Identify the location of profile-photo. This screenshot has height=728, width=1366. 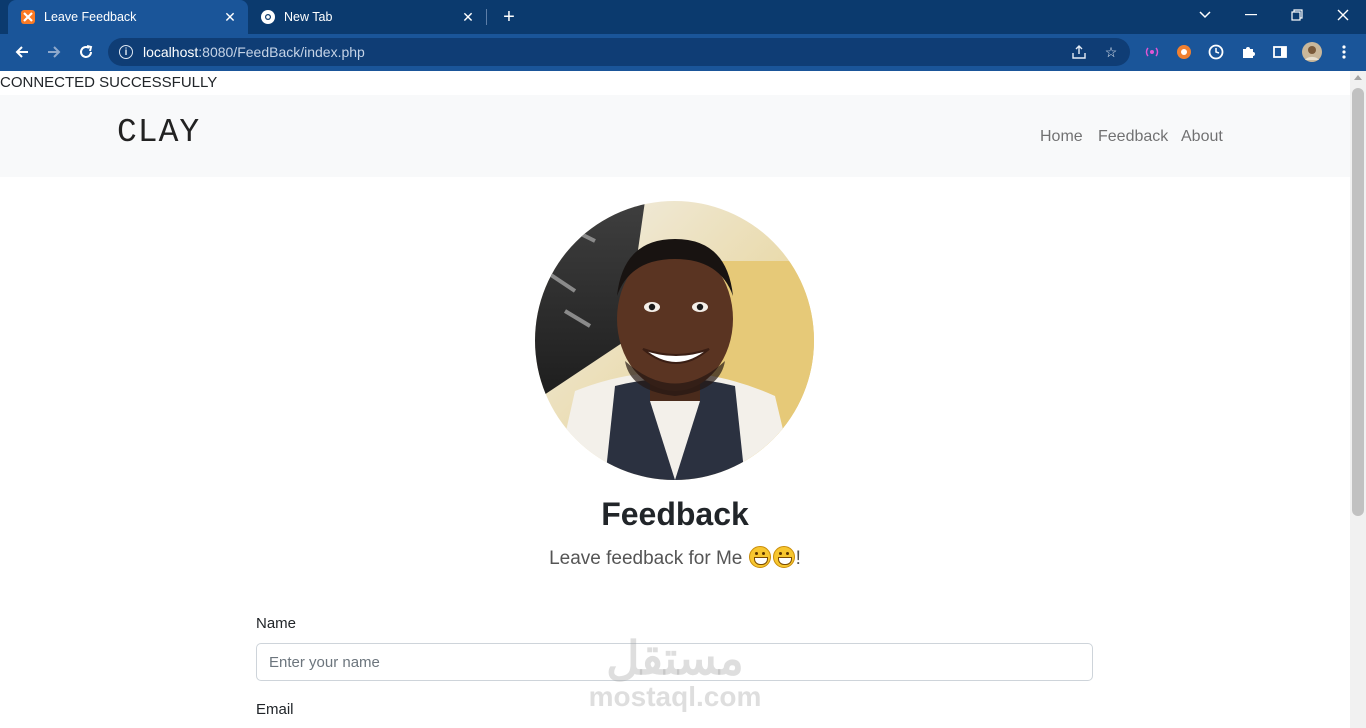
(674, 340).